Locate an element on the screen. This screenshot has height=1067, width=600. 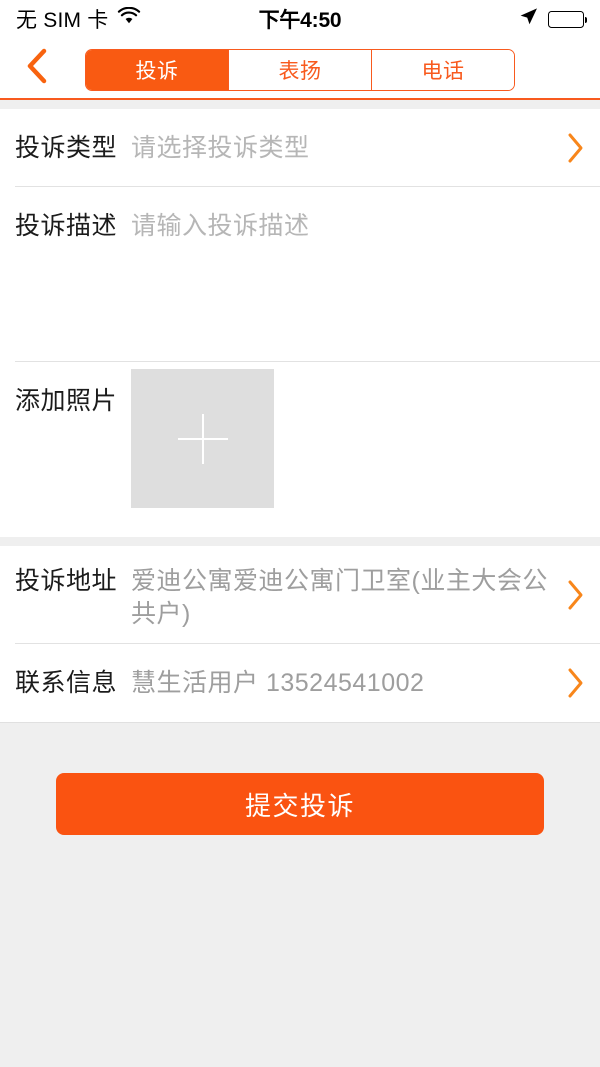
segmented-control: 投诉 表扬 电话 is located at coordinates (300, 70).